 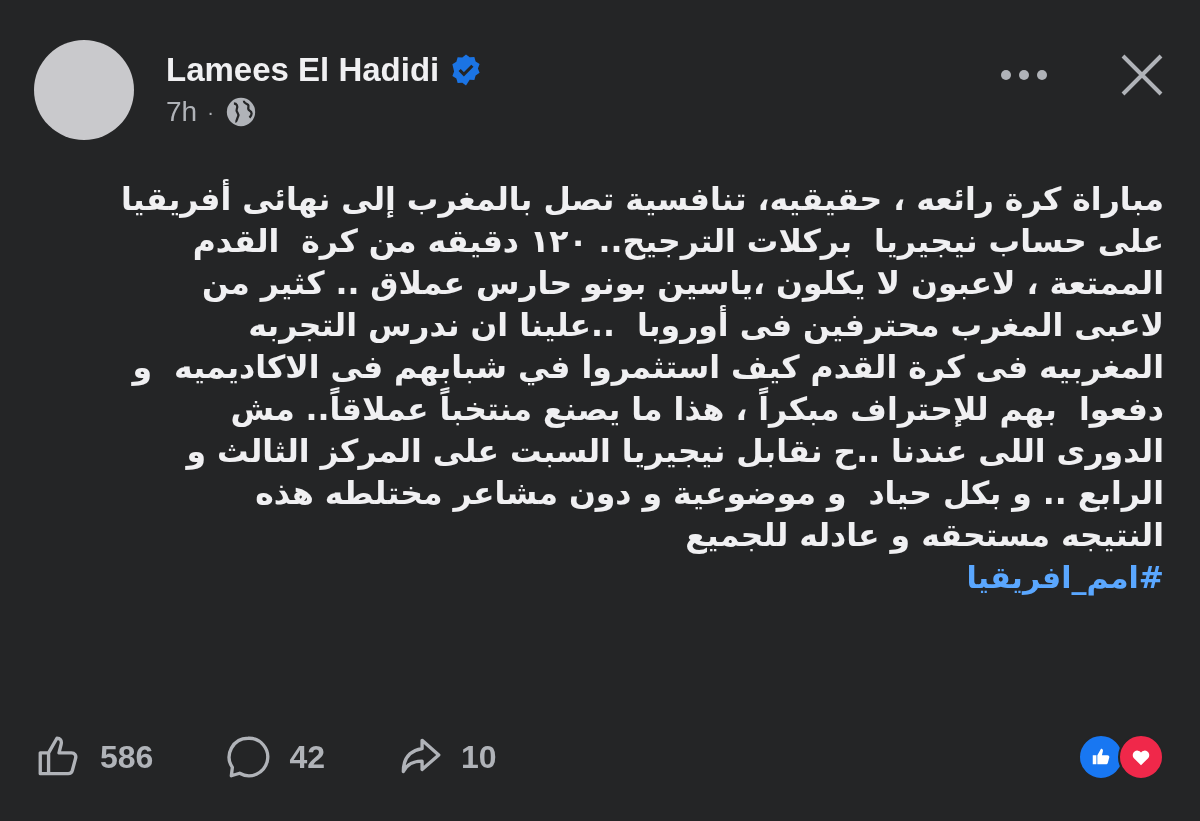 What do you see at coordinates (1142, 75) in the screenshot?
I see `close-button` at bounding box center [1142, 75].